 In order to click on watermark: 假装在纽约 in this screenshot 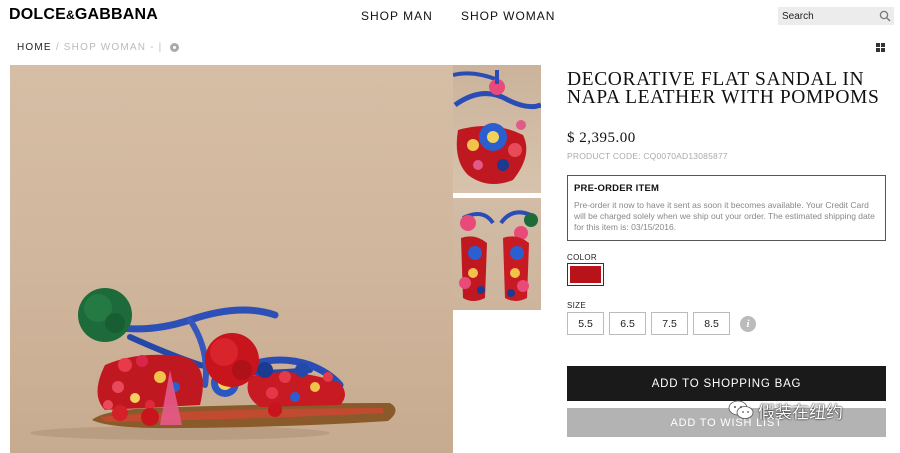, I will do `click(785, 410)`.